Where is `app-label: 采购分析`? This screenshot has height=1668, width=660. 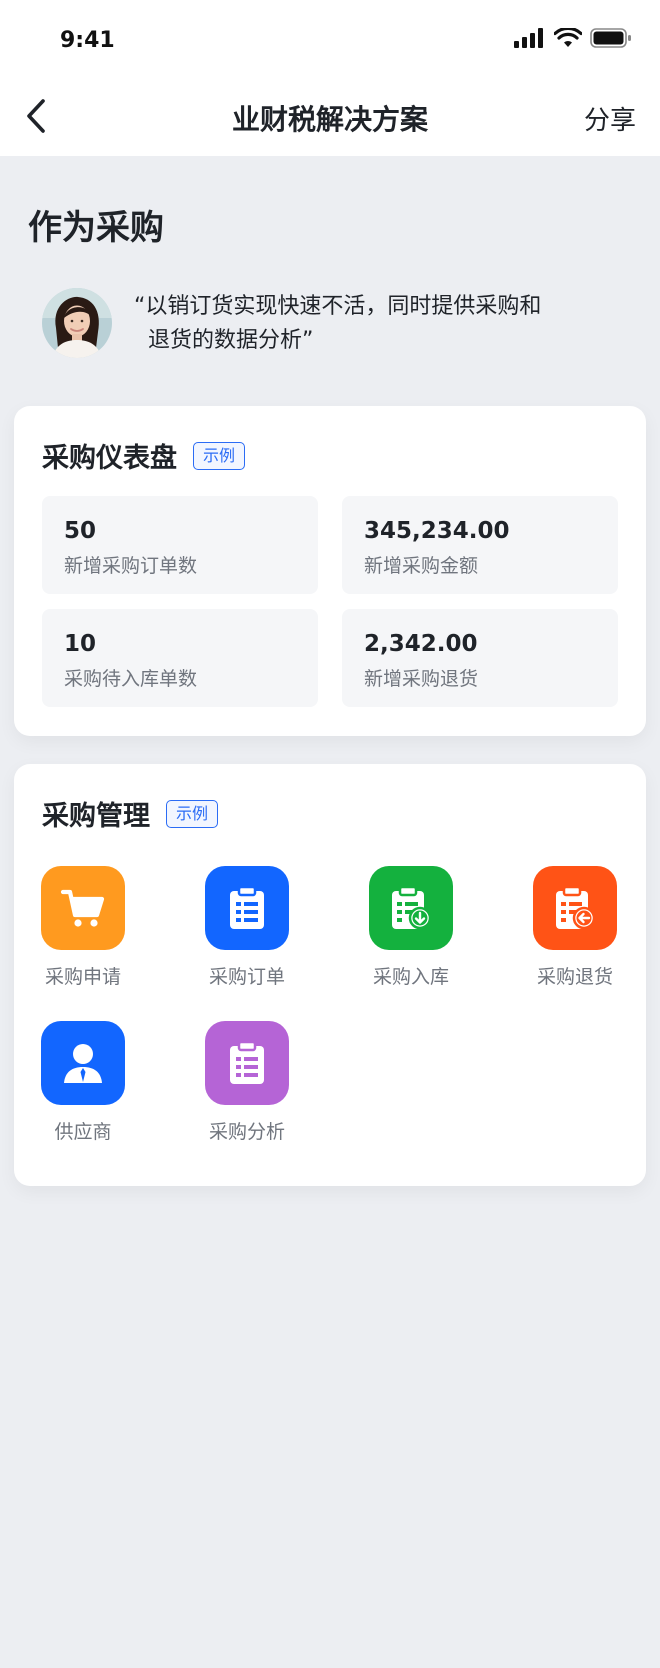
app-label: 采购分析 is located at coordinates (246, 1132).